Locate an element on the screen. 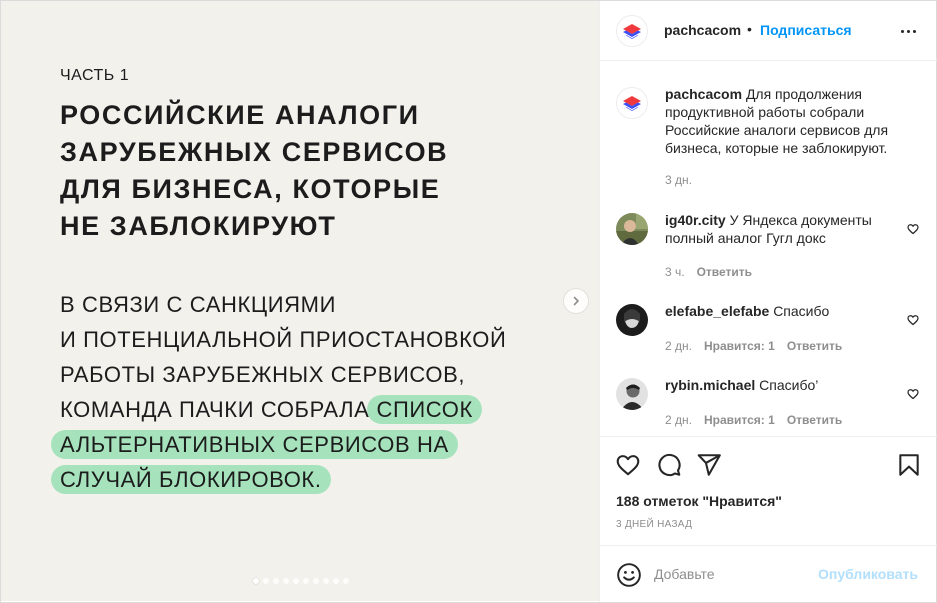  caption-meta: 3 дн. is located at coordinates (678, 180).